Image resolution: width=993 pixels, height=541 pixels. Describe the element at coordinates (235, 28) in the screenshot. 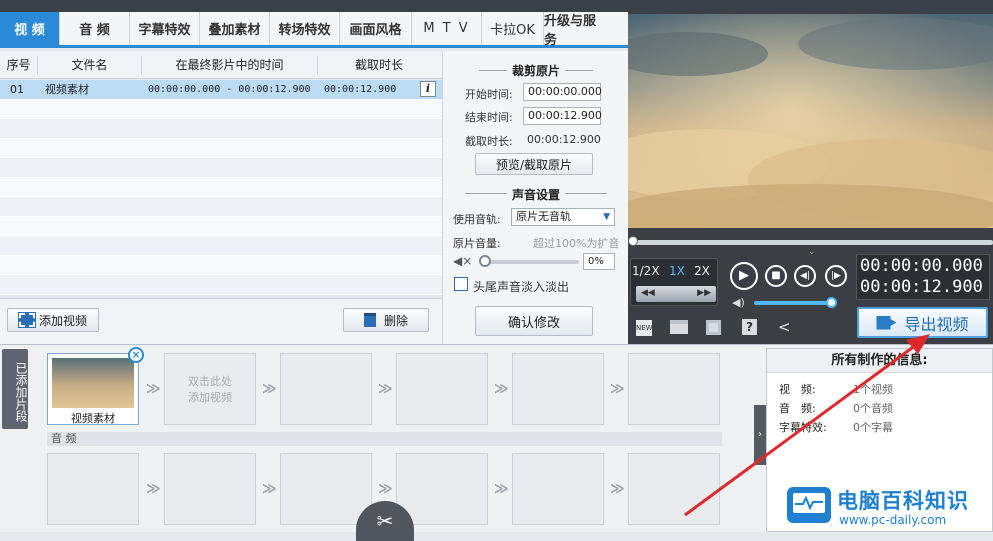

I see `tab-overlay: 叠加素材` at that location.